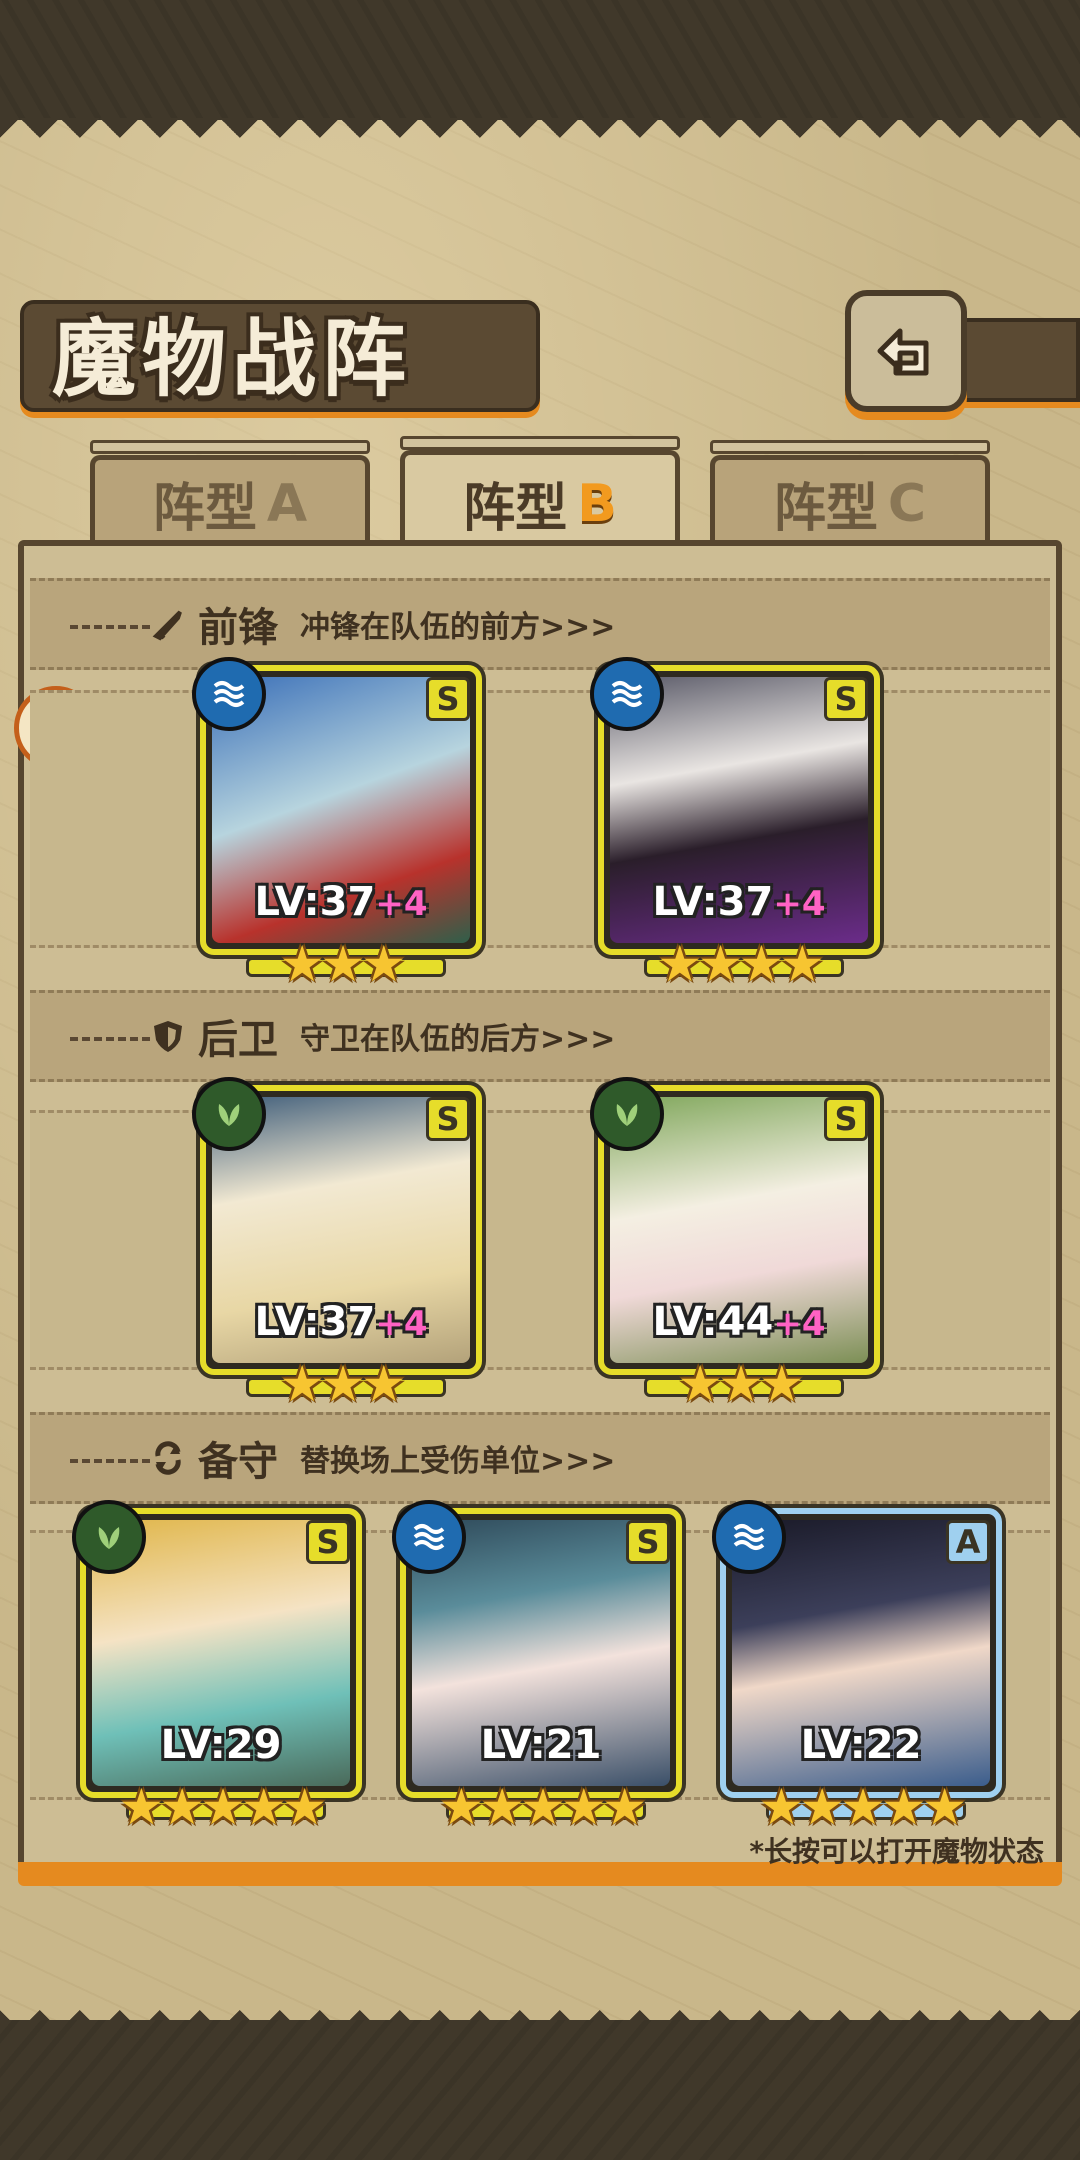 The image size is (1080, 2160). What do you see at coordinates (735, 1245) in the screenshot?
I see `monster-card: S LV:44+4 ★★★` at bounding box center [735, 1245].